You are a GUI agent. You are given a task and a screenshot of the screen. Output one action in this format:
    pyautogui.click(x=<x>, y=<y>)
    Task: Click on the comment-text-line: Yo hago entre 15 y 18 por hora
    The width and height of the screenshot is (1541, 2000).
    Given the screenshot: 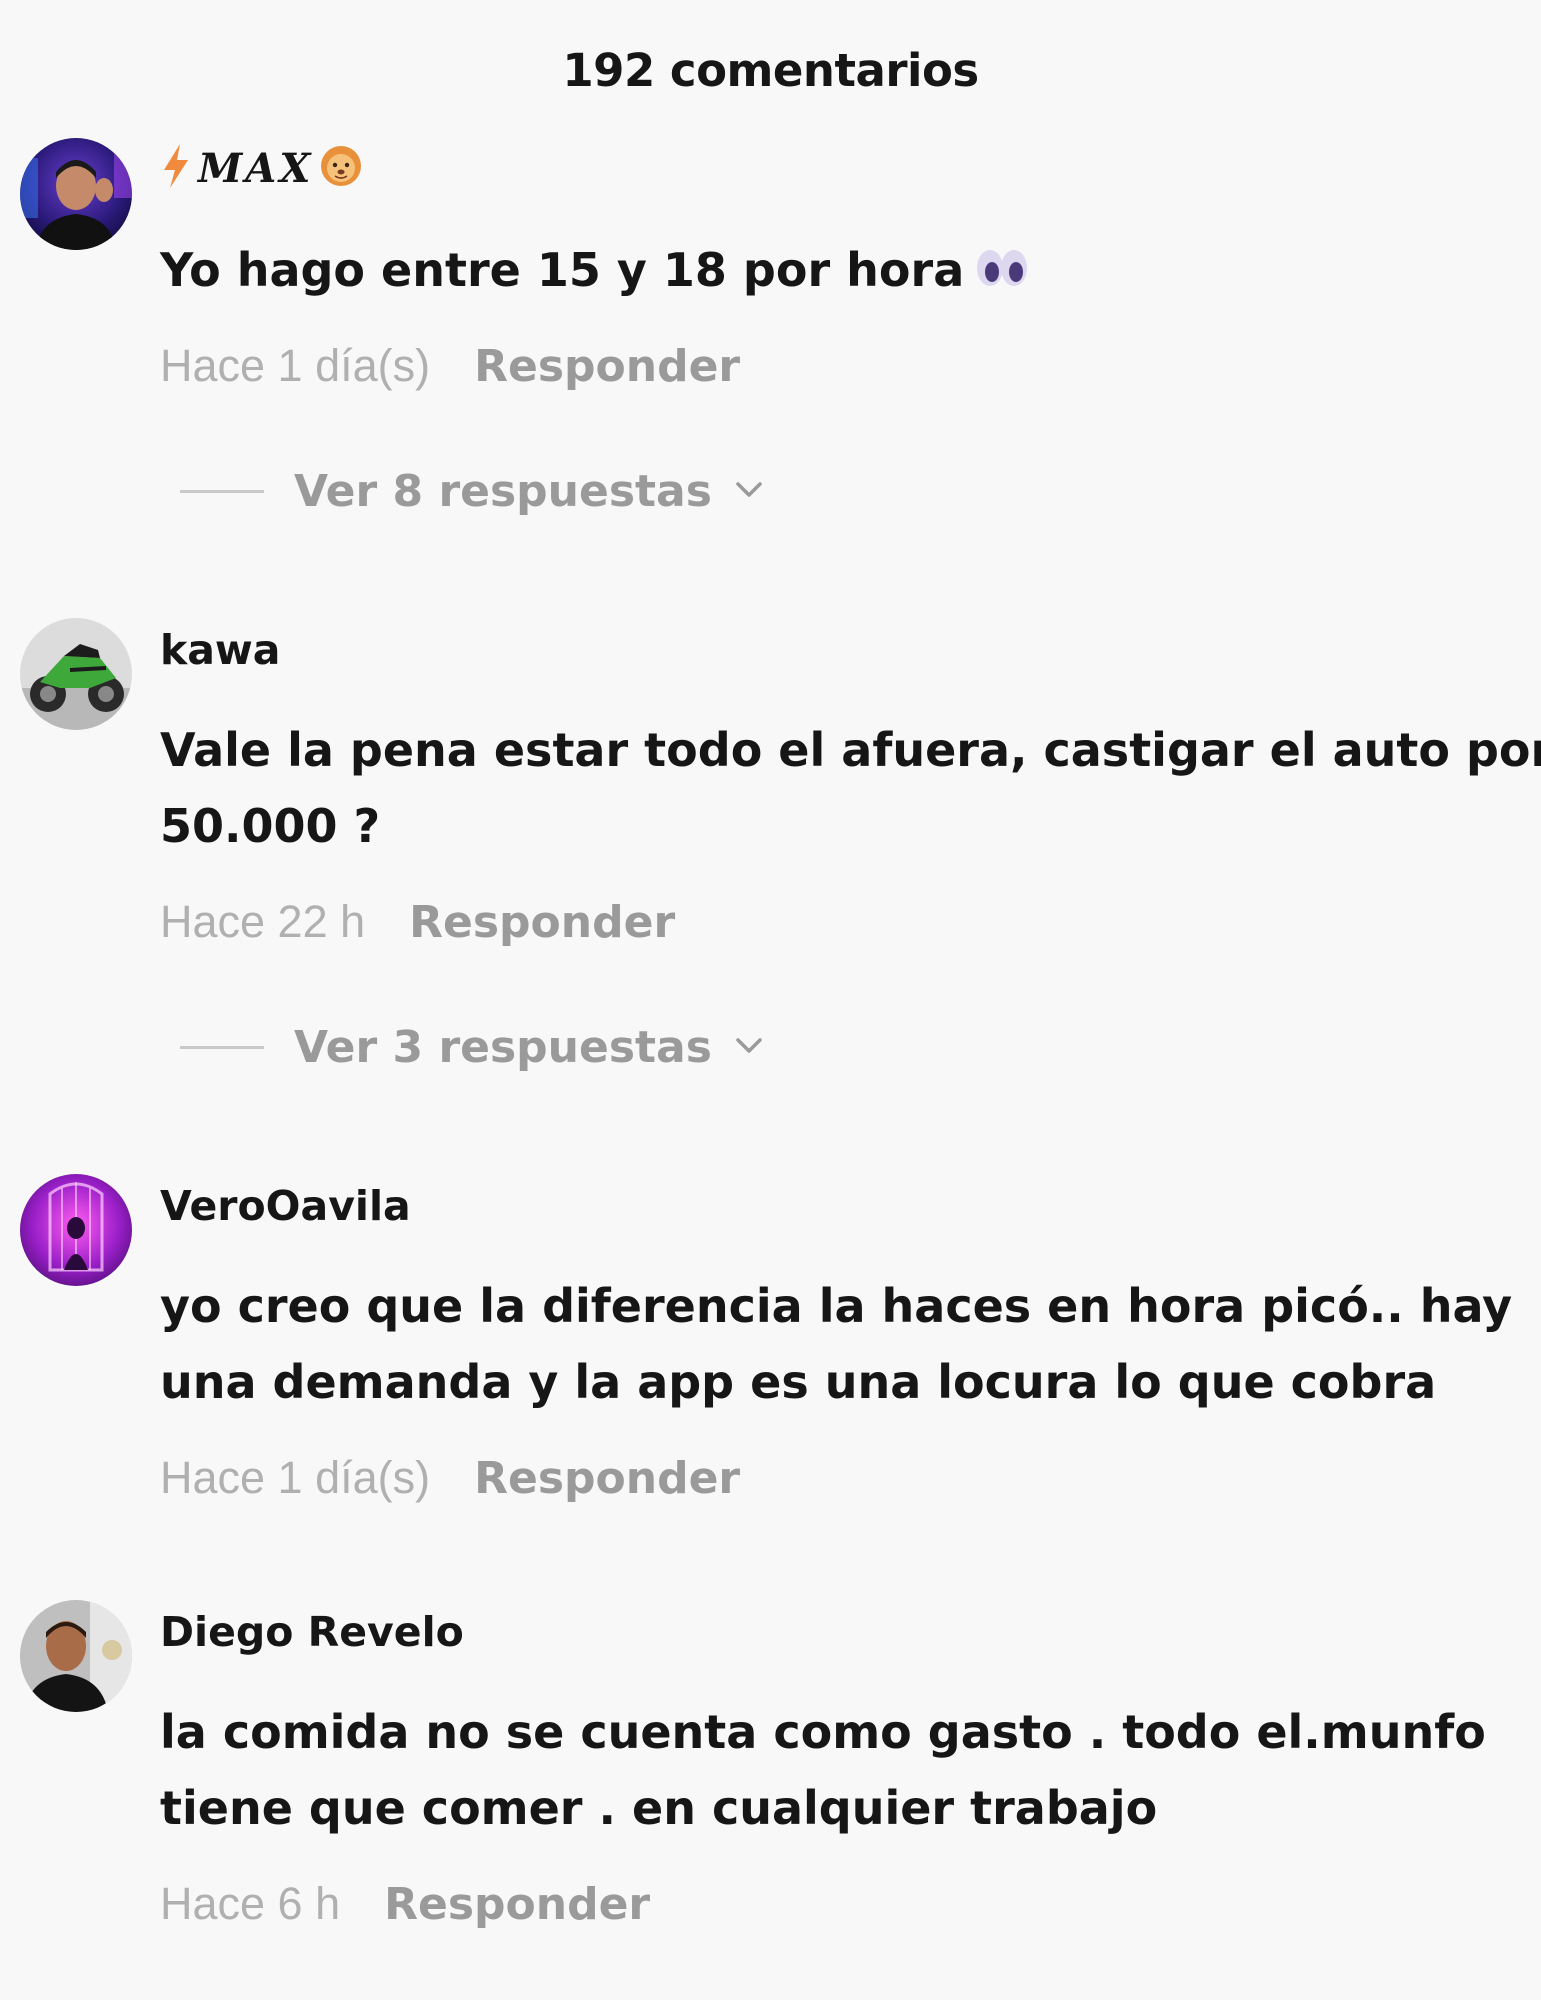 What is the action you would take?
    pyautogui.click(x=825, y=272)
    